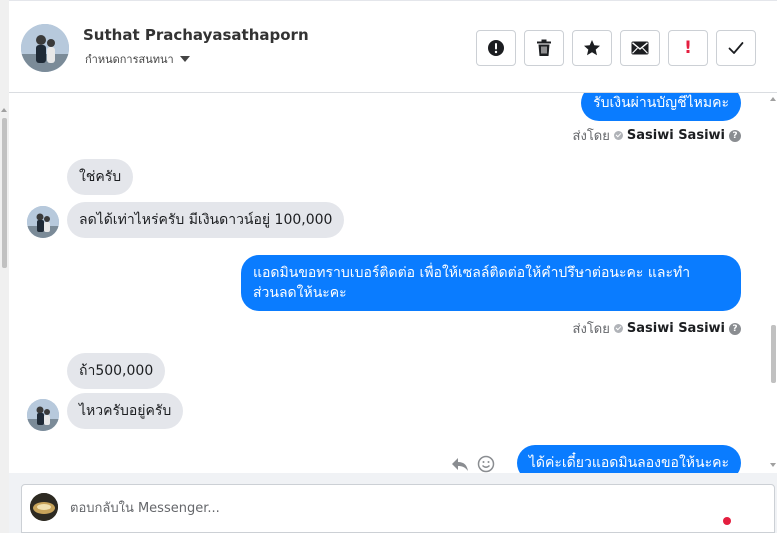 This screenshot has height=533, width=777. Describe the element at coordinates (100, 177) in the screenshot. I see `incoming-message: ใช่ครับ` at that location.